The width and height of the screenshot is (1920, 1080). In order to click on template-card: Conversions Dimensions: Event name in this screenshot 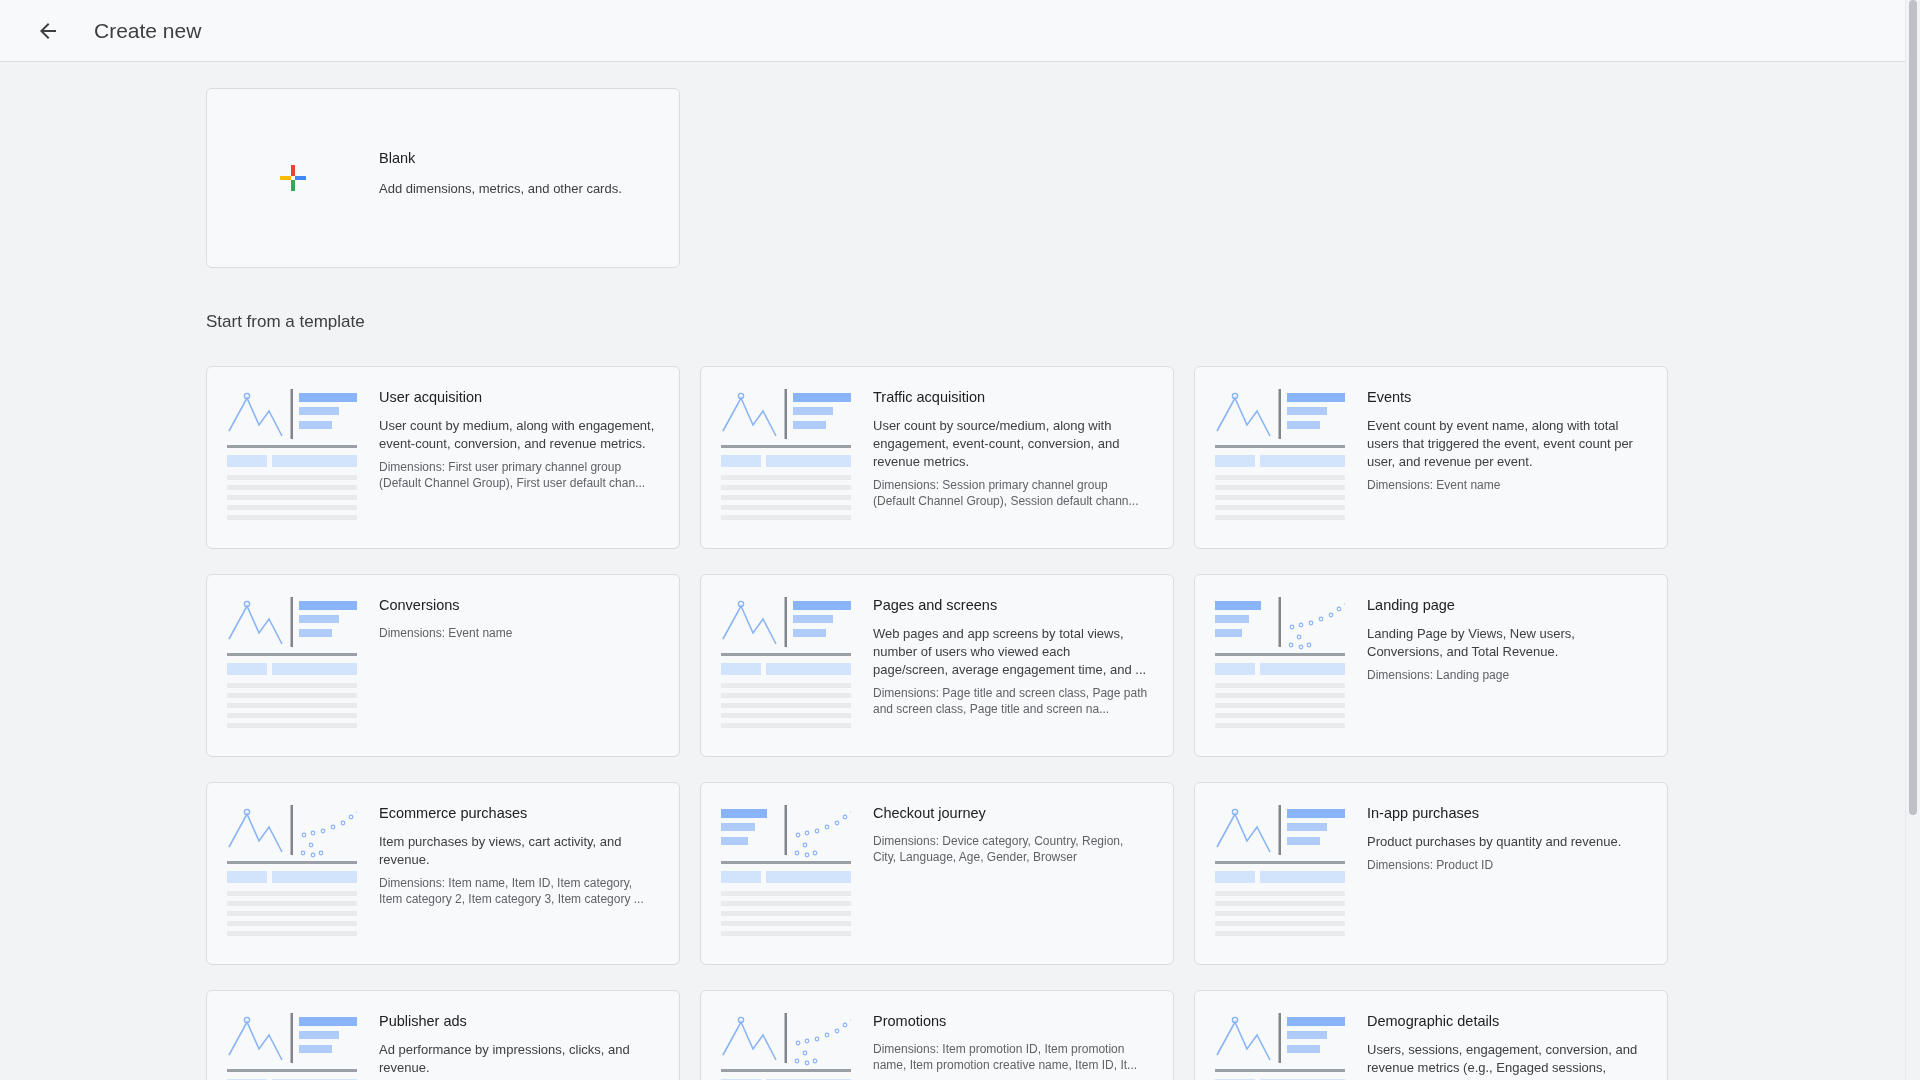, I will do `click(443, 665)`.